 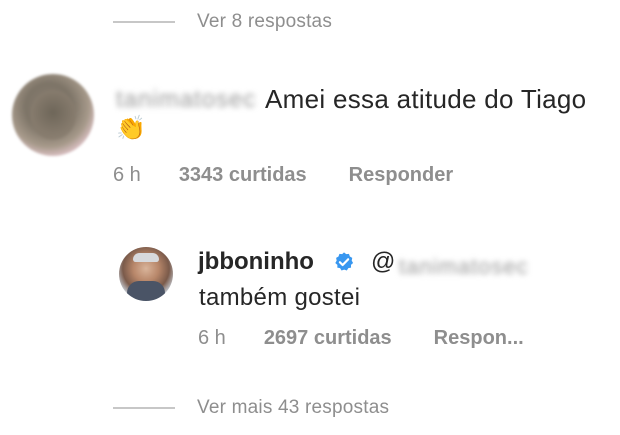 I want to click on comment-meta-row: 6 h 3343 curtidas Responder, so click(x=283, y=175).